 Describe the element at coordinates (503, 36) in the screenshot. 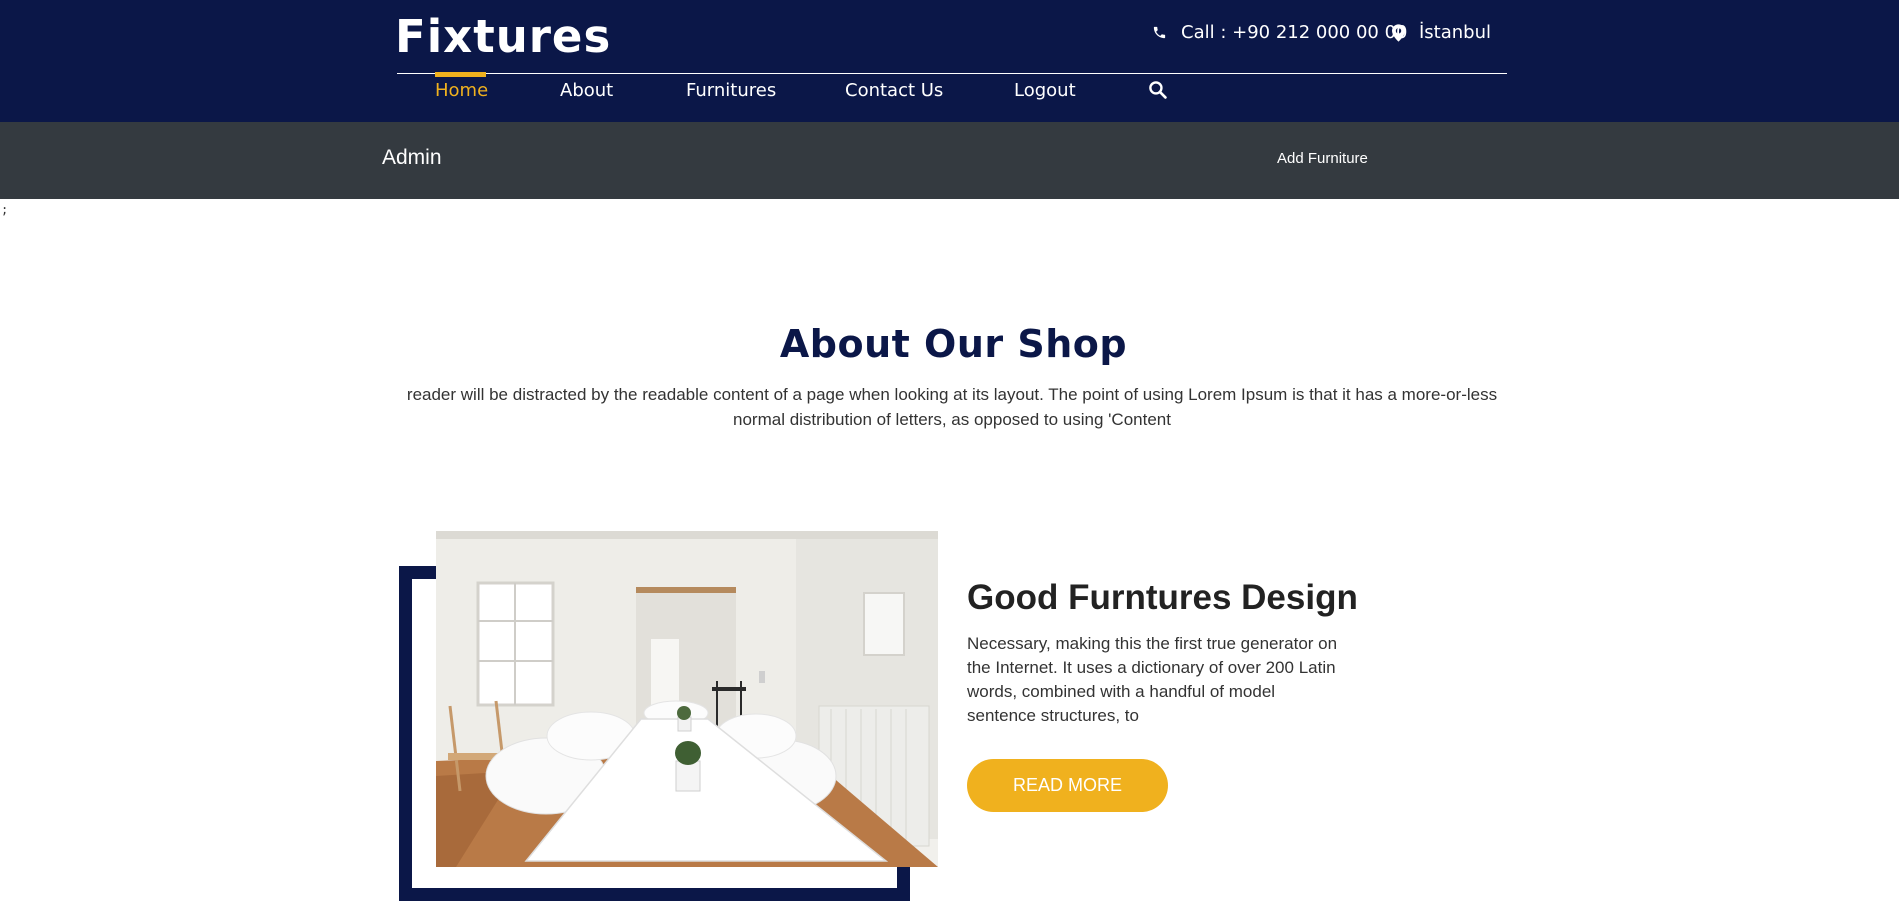

I see `brand-logo: Fixtures` at that location.